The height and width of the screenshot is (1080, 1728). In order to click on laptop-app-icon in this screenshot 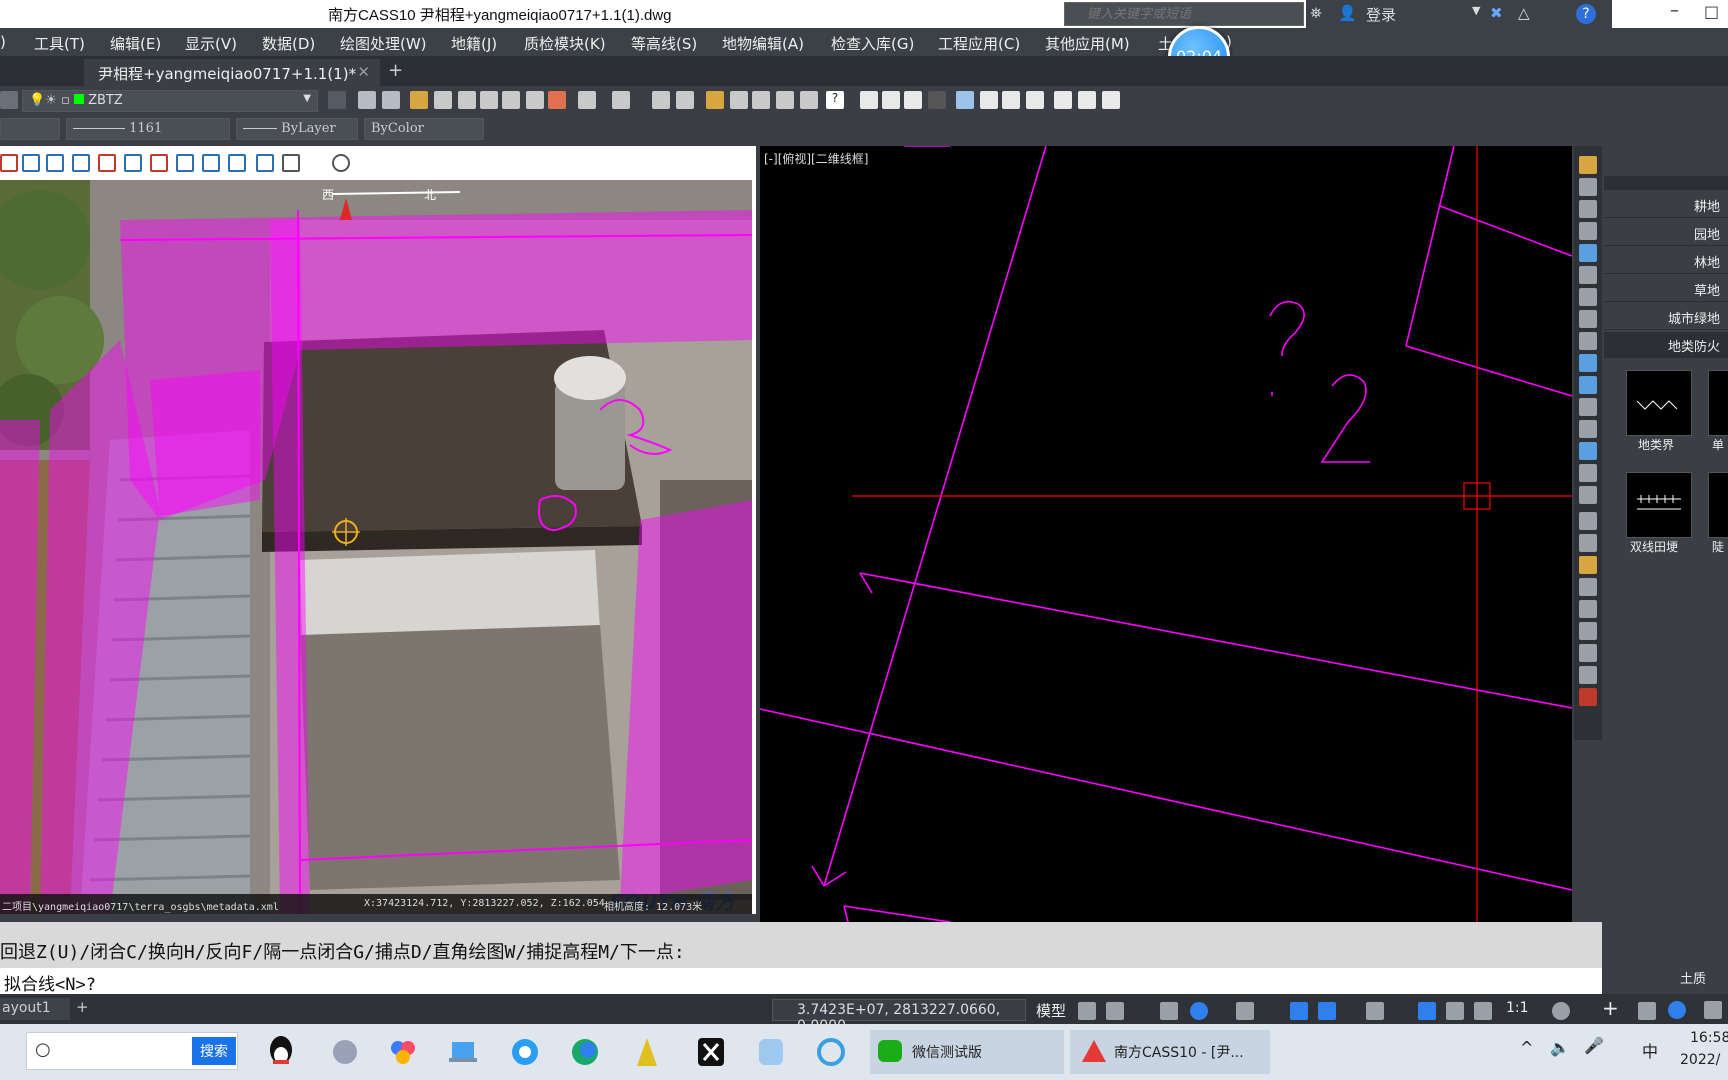, I will do `click(463, 1052)`.